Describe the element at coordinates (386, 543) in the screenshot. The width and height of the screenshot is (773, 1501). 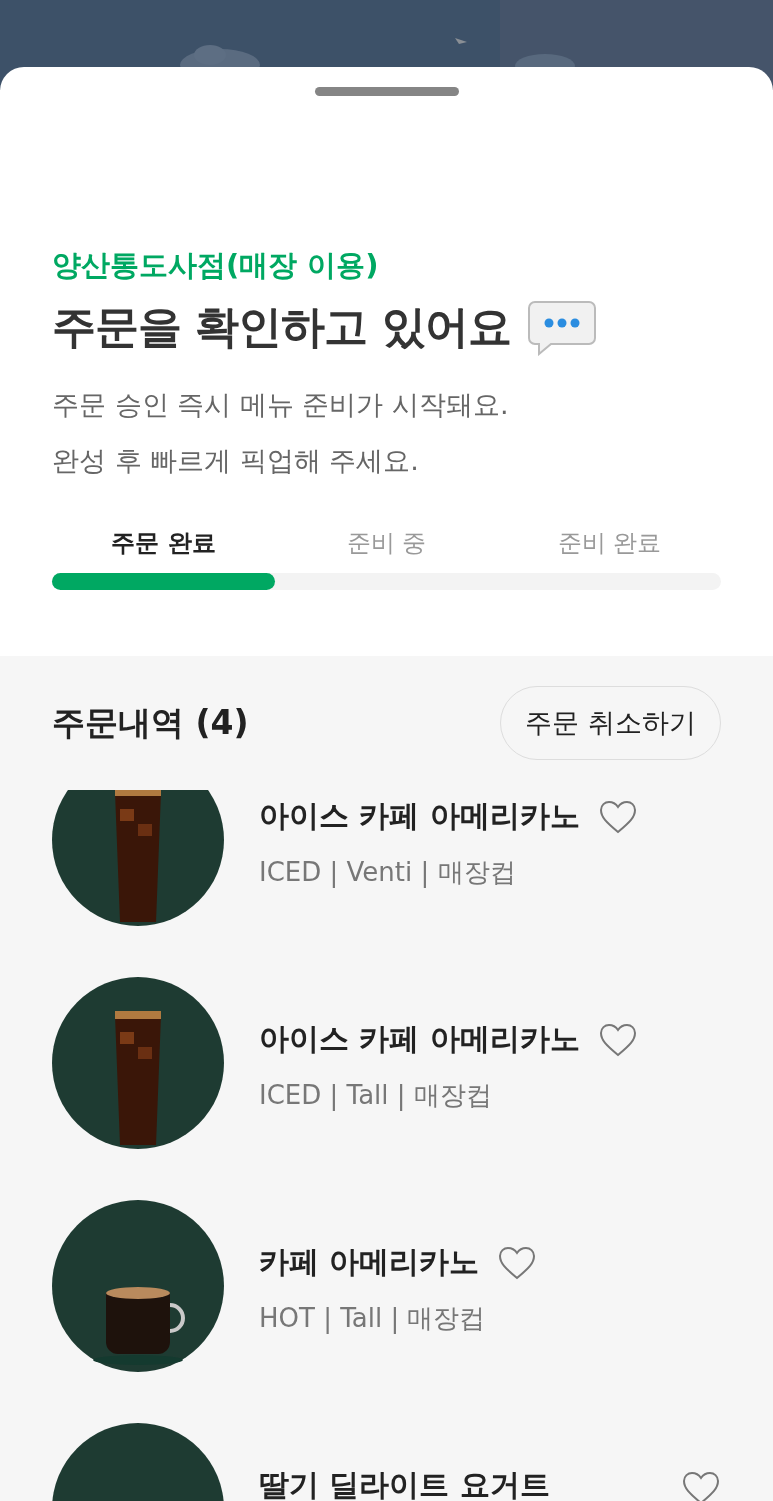
I see `progress-step: 준비 중` at that location.